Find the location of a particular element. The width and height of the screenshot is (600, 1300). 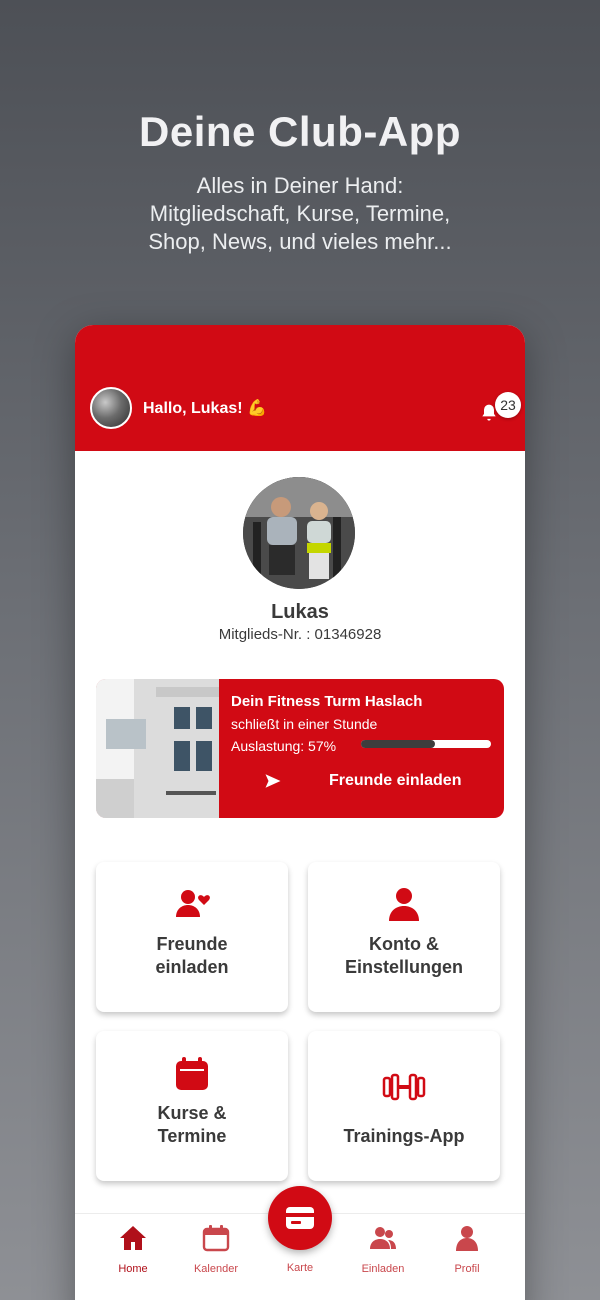

card-icon is located at coordinates (300, 1218).